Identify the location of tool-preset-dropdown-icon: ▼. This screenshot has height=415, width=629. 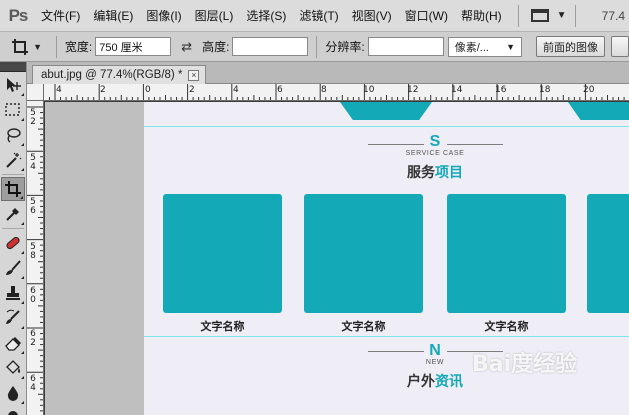
(37, 47).